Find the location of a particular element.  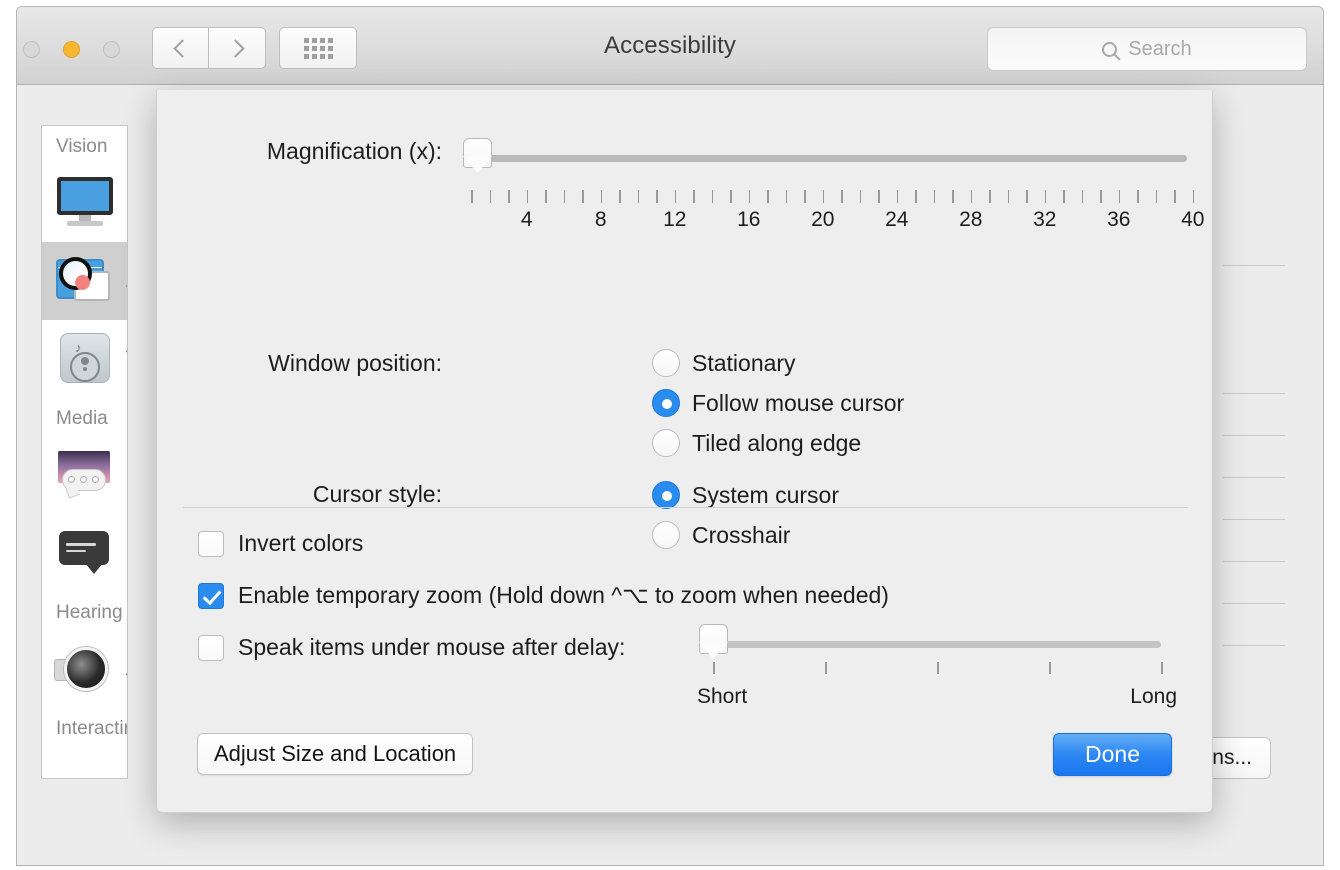

window-position-label: Window position: is located at coordinates (355, 363).